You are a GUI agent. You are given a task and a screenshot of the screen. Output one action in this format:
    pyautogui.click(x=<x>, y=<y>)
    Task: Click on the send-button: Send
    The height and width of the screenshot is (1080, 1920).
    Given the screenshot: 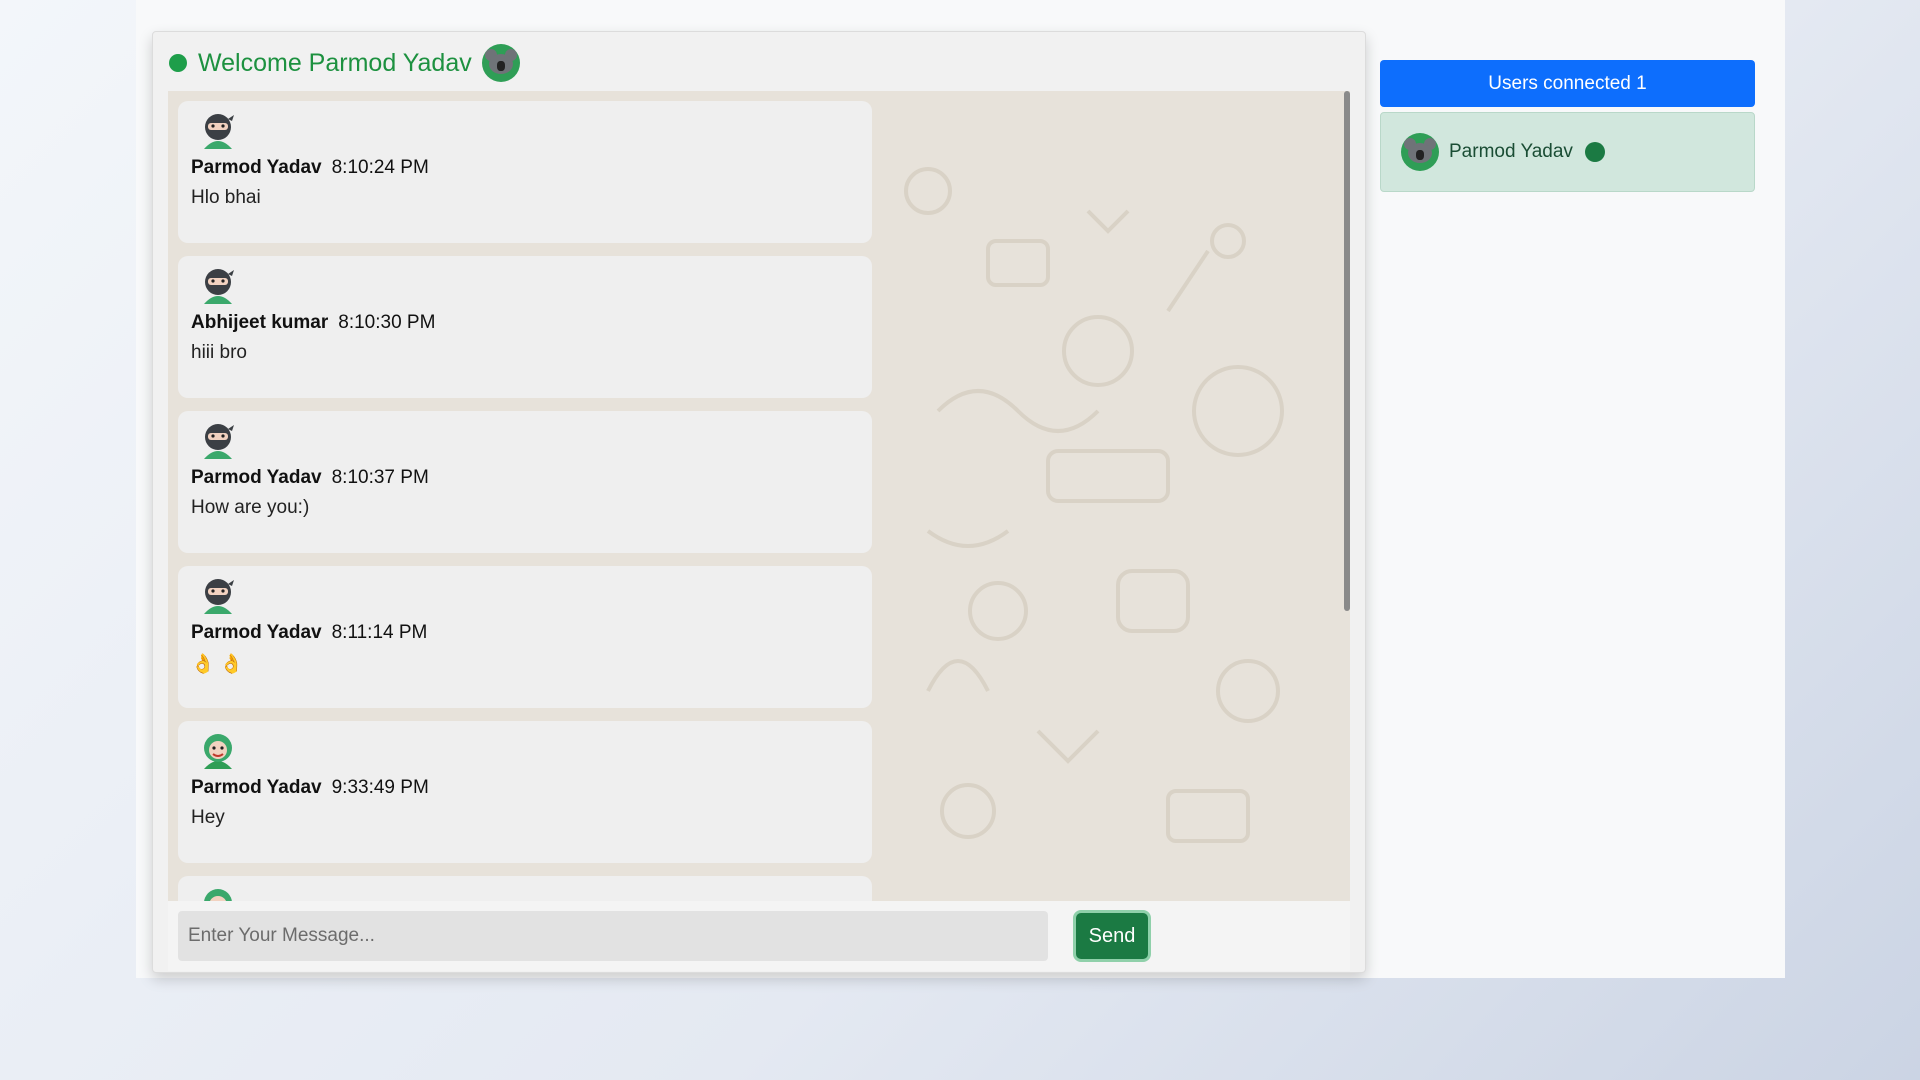 What is the action you would take?
    pyautogui.click(x=1112, y=936)
    